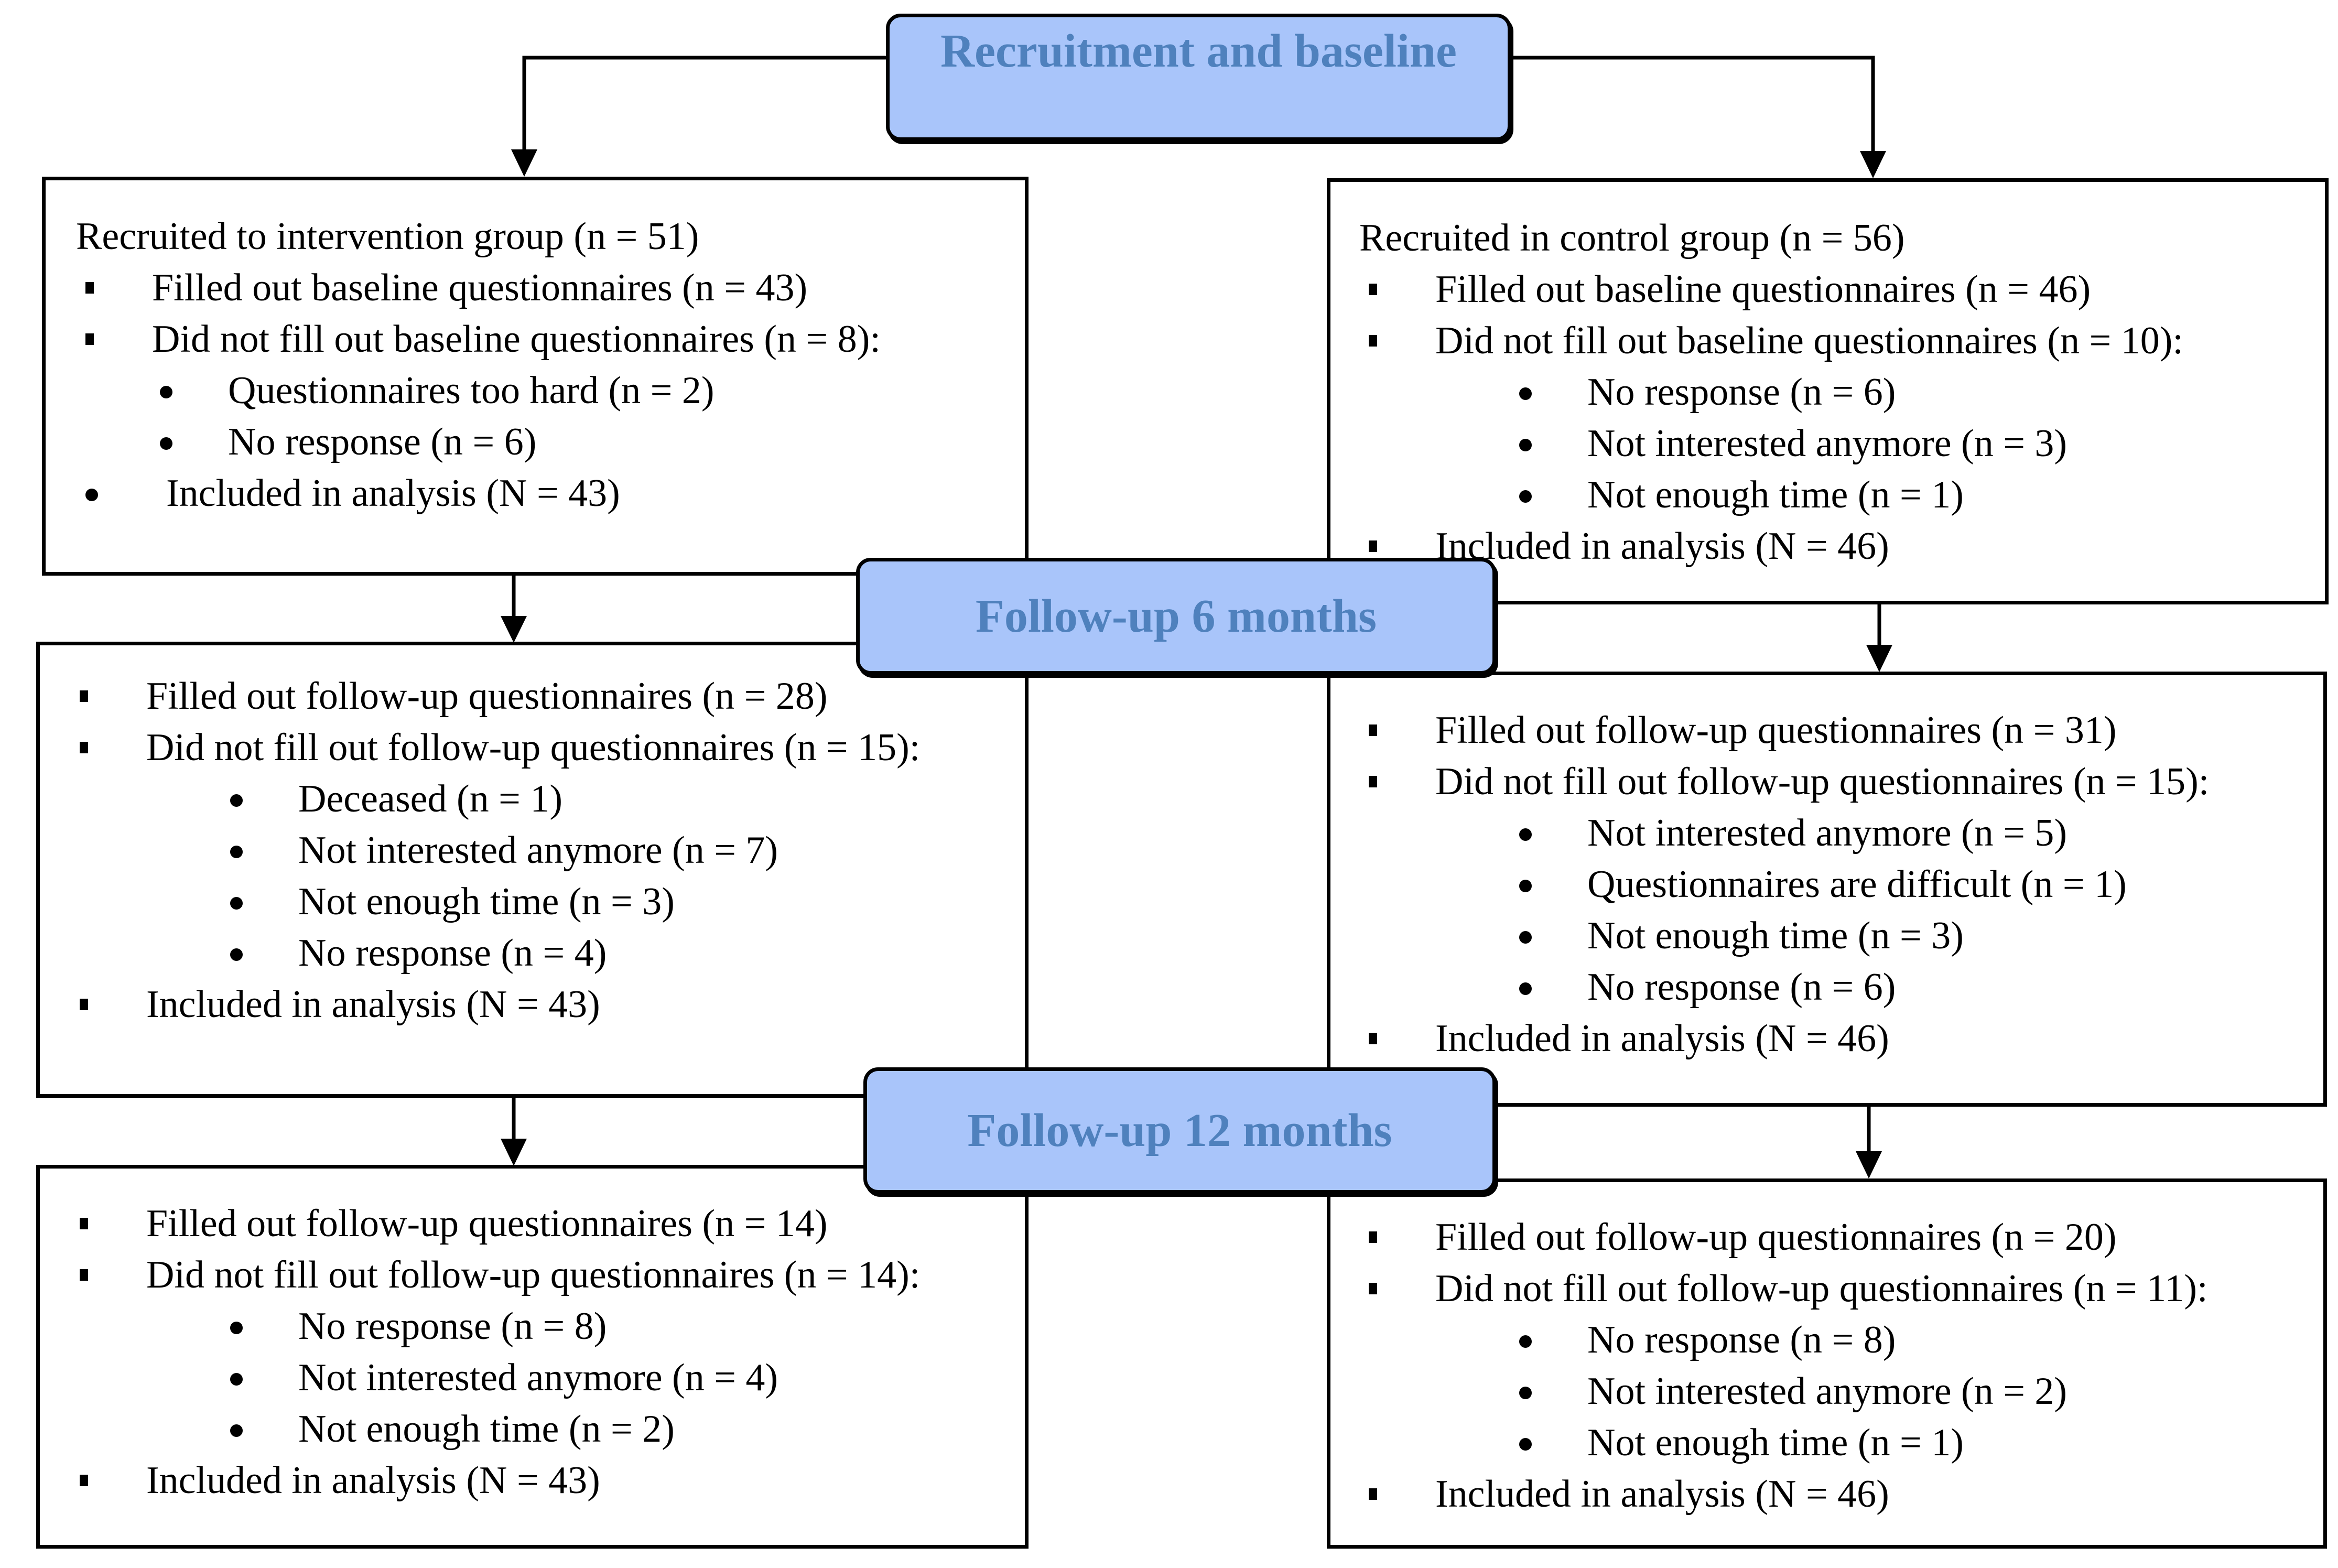 This screenshot has width=2338, height=1568. Describe the element at coordinates (1783, 1442) in the screenshot. I see `control-12mo-reason: Not enough time (n = 1)` at that location.